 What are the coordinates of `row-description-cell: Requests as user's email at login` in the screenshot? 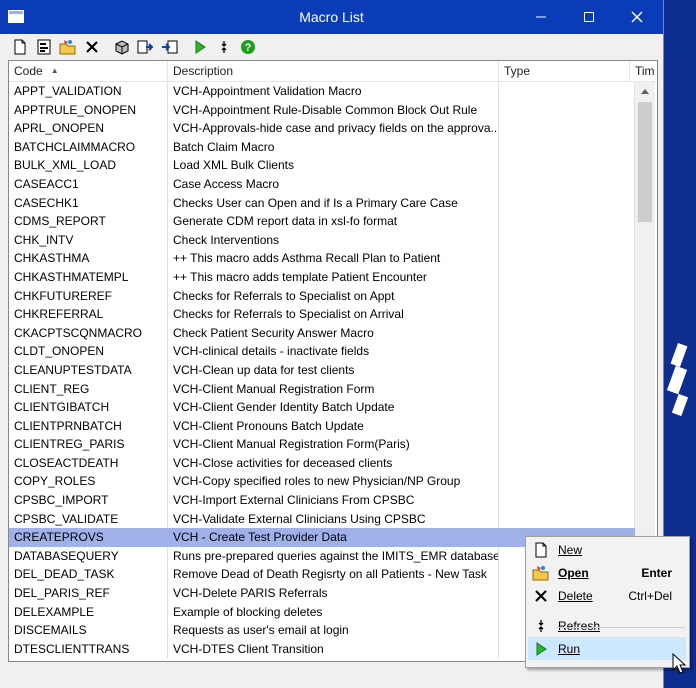 It's located at (333, 630).